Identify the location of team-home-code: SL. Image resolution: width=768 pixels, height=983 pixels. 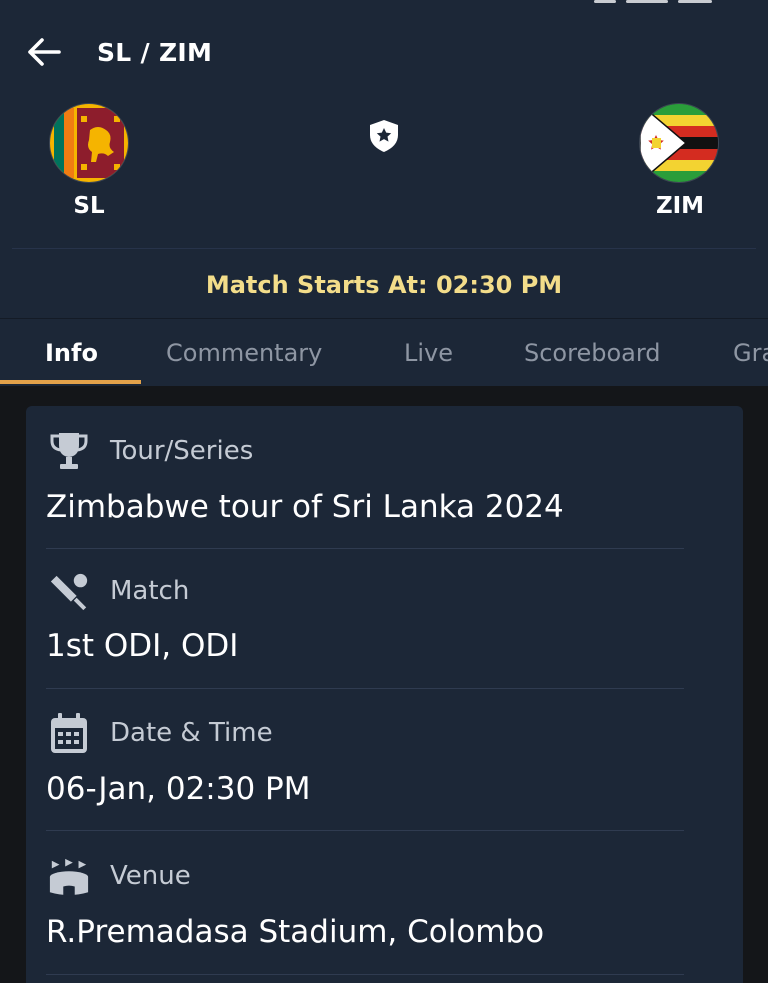
(89, 206).